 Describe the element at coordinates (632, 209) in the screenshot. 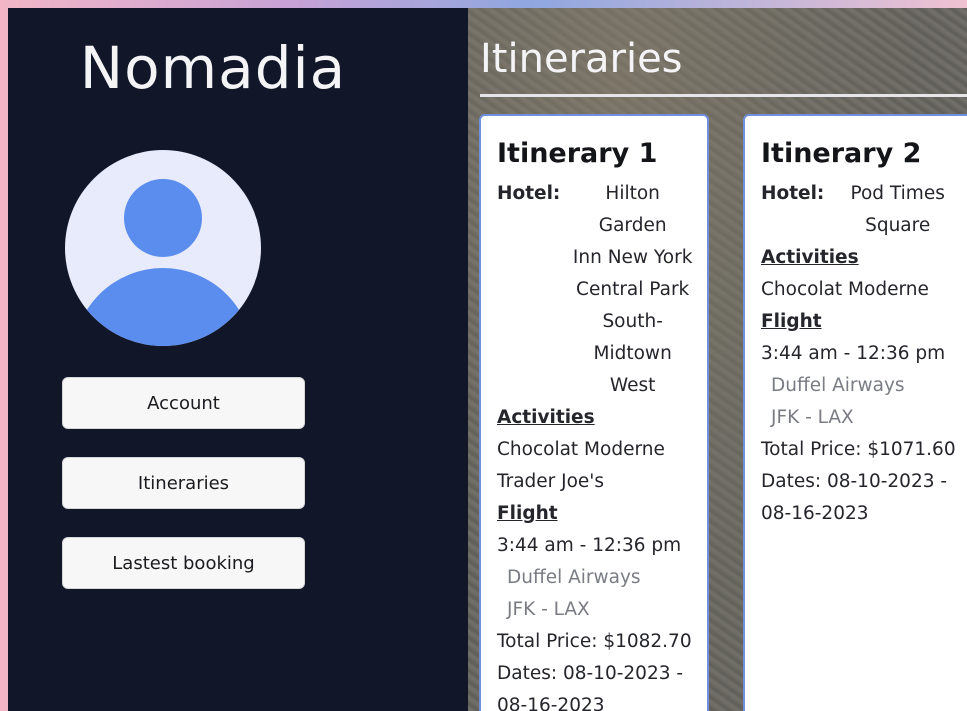

I see `hotel-name-line: Hilton Garden` at that location.